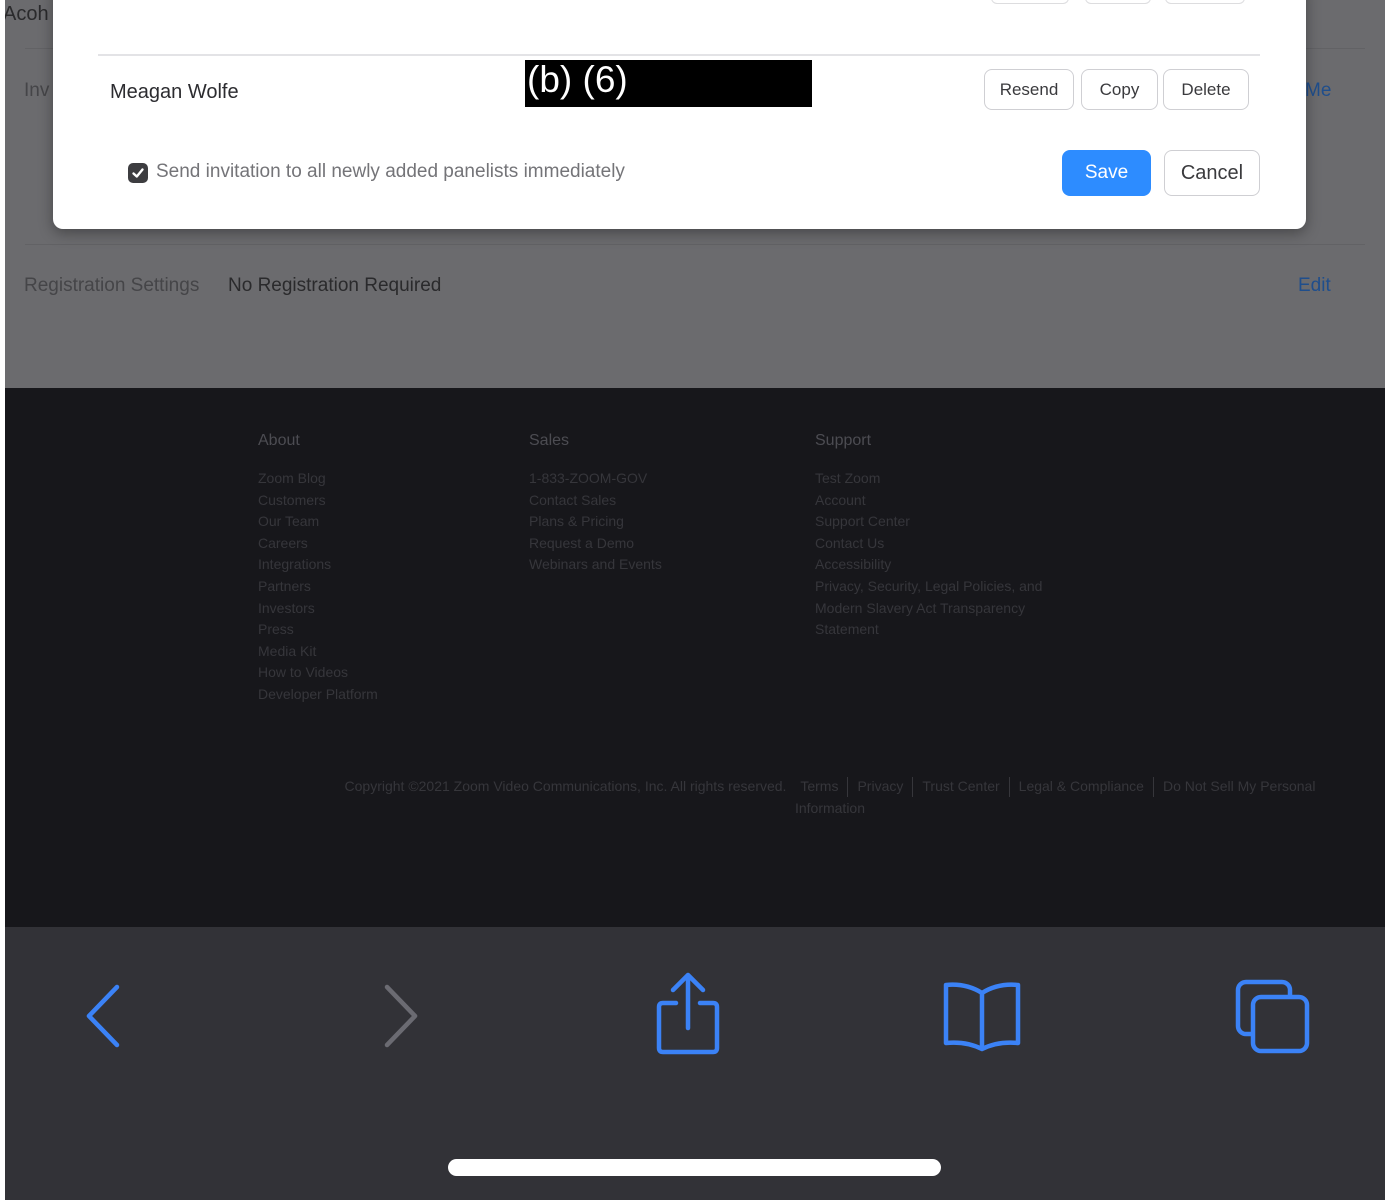 The image size is (1390, 1200). I want to click on footer-link: Modern Slavery Act Transparency, so click(928, 609).